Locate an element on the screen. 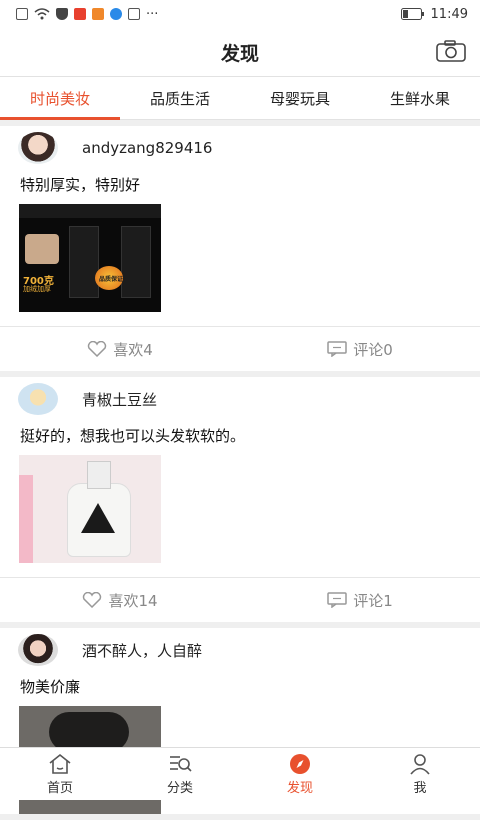 The height and width of the screenshot is (820, 480). tab-label: 时尚美妆 is located at coordinates (59, 98).